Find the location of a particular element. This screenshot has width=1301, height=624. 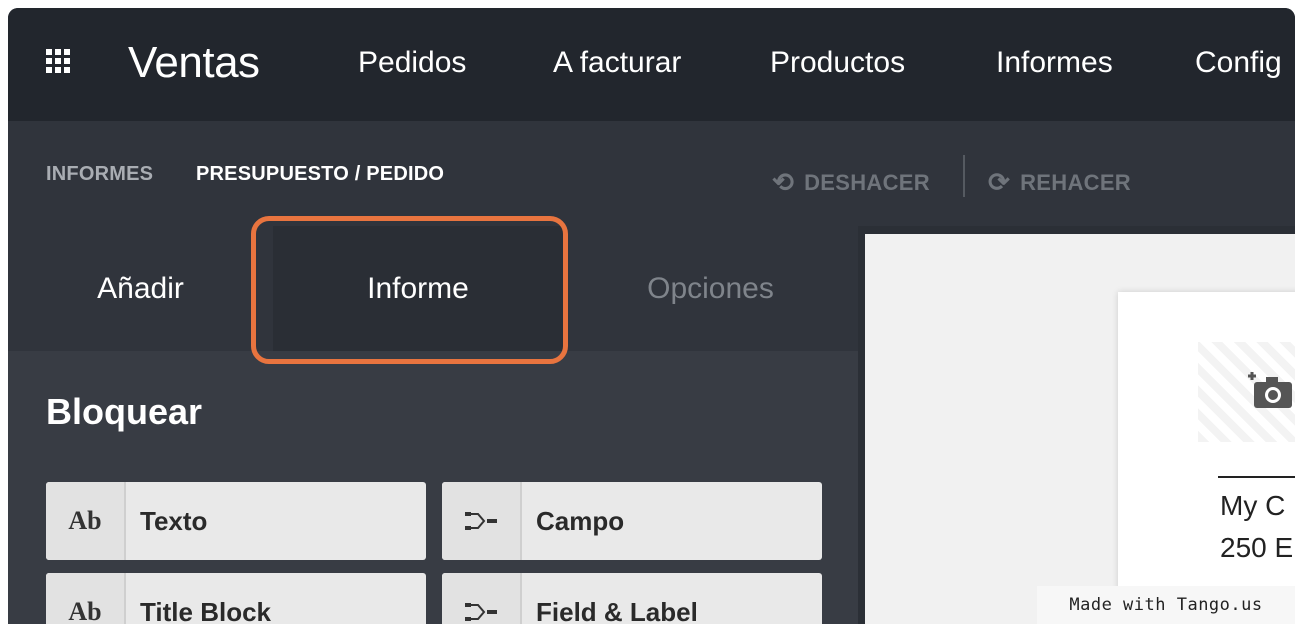

menu-item-a-facturar: A facturar is located at coordinates (617, 63).